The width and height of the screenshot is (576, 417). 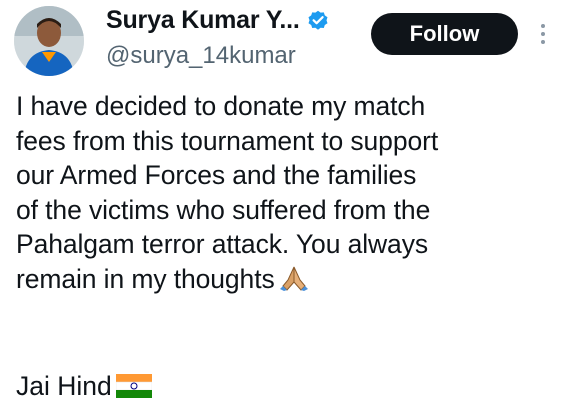 I want to click on tweet-line: fees from this tournament to support, so click(x=227, y=140).